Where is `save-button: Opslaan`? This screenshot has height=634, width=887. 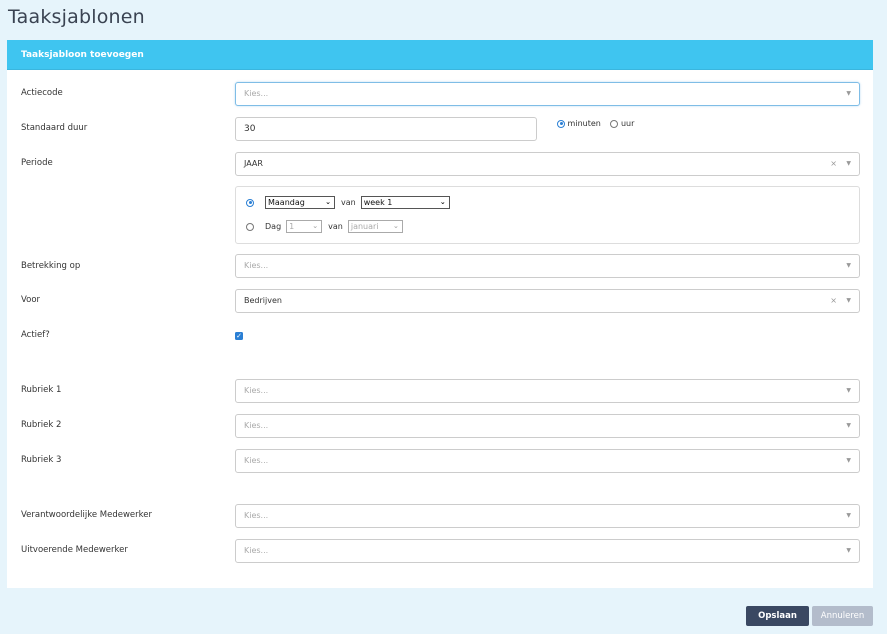
save-button: Opslaan is located at coordinates (777, 616).